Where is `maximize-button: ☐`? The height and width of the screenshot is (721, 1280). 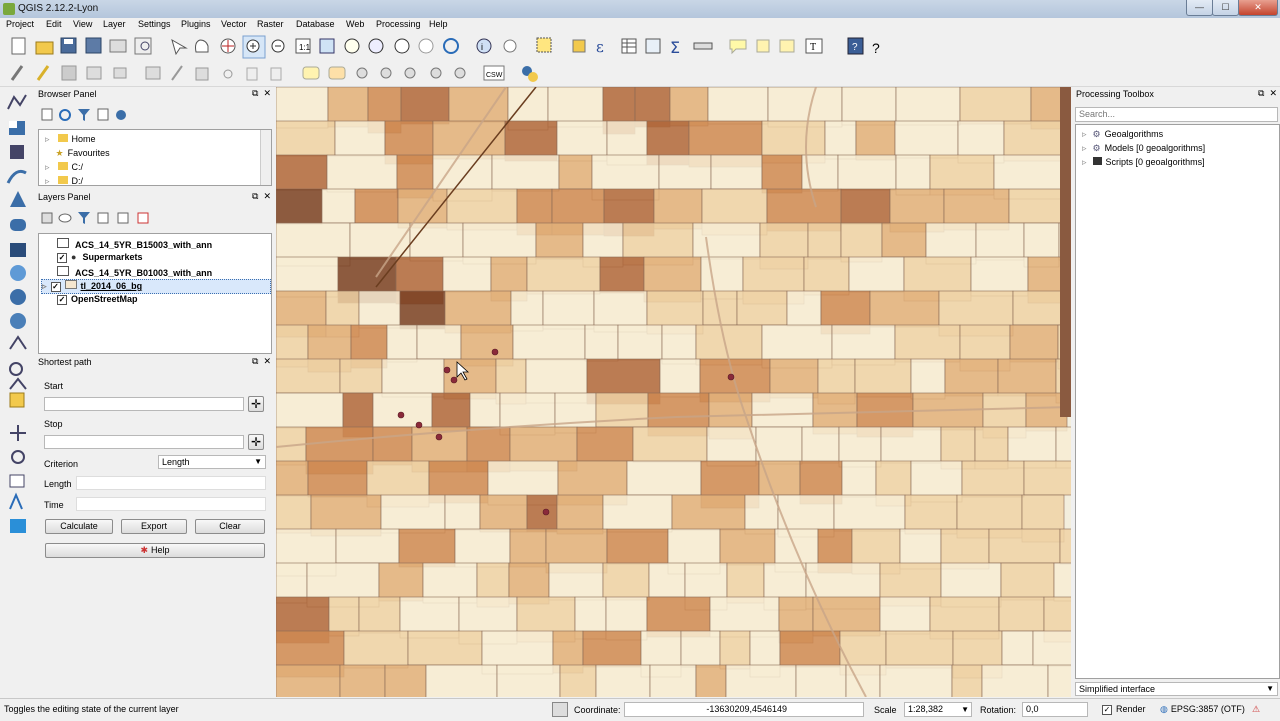
maximize-button: ☐ is located at coordinates (1225, 8).